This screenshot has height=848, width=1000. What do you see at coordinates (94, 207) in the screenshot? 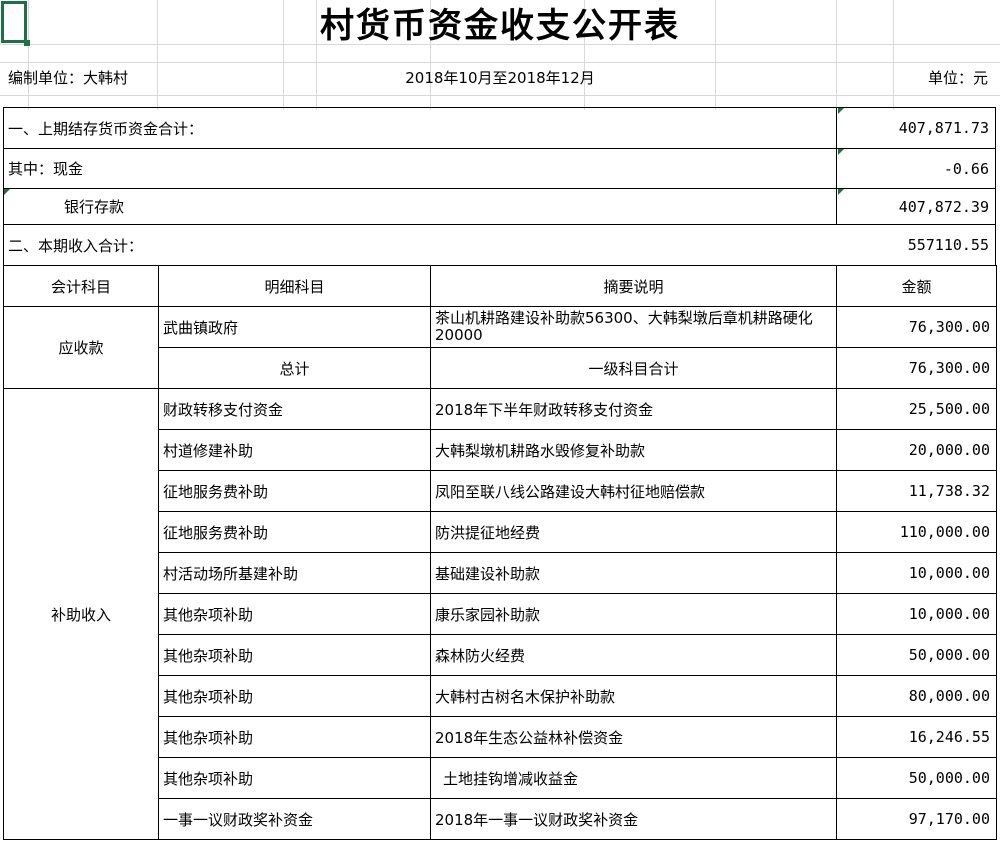
I see `summary-label: 银行存款` at bounding box center [94, 207].